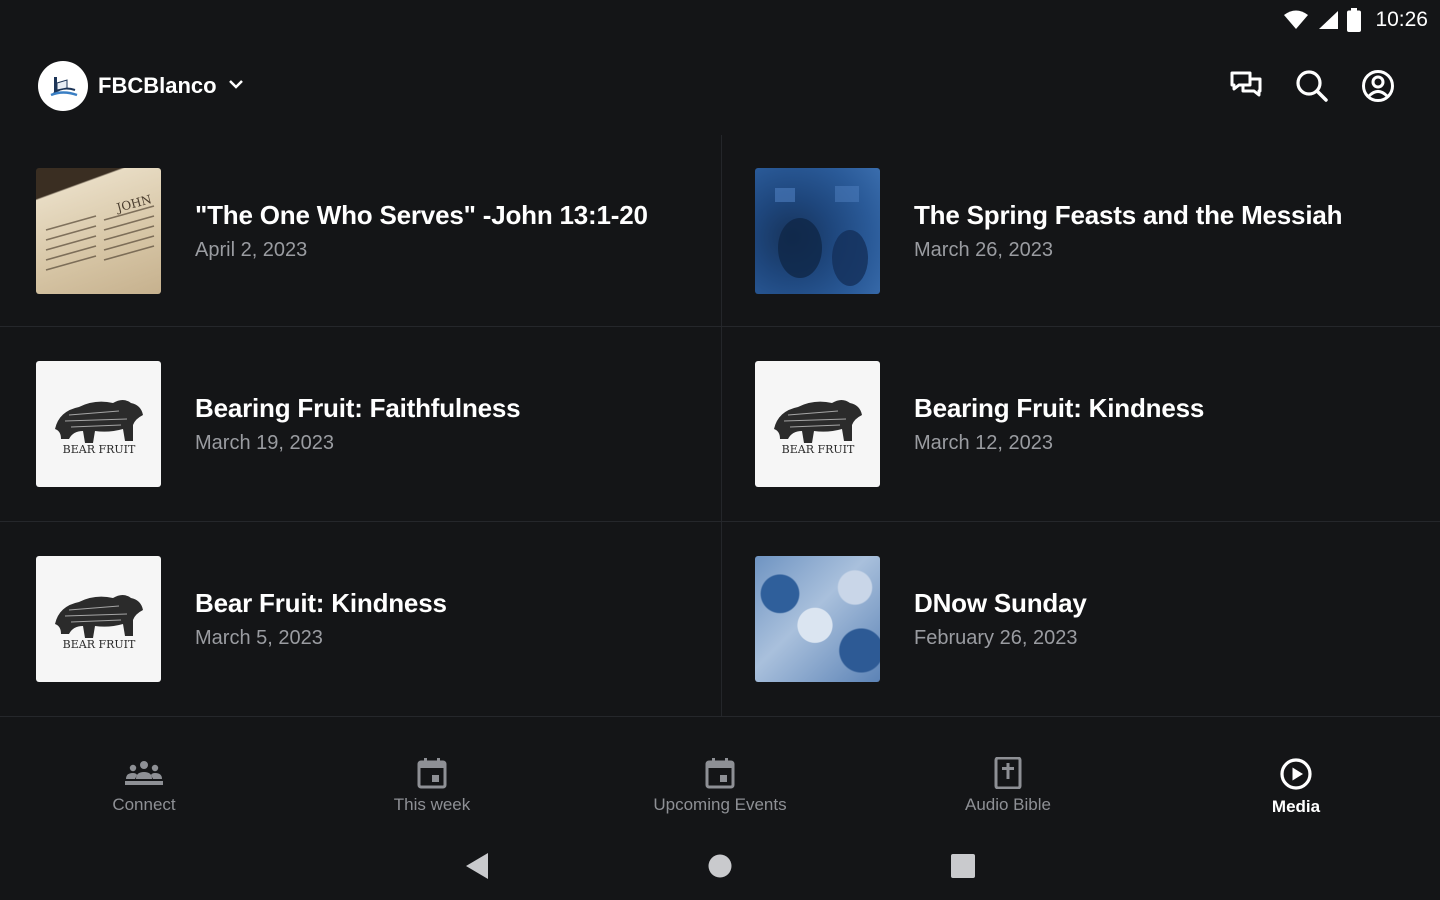 The height and width of the screenshot is (900, 1440). What do you see at coordinates (144, 773) in the screenshot?
I see `people-icon` at bounding box center [144, 773].